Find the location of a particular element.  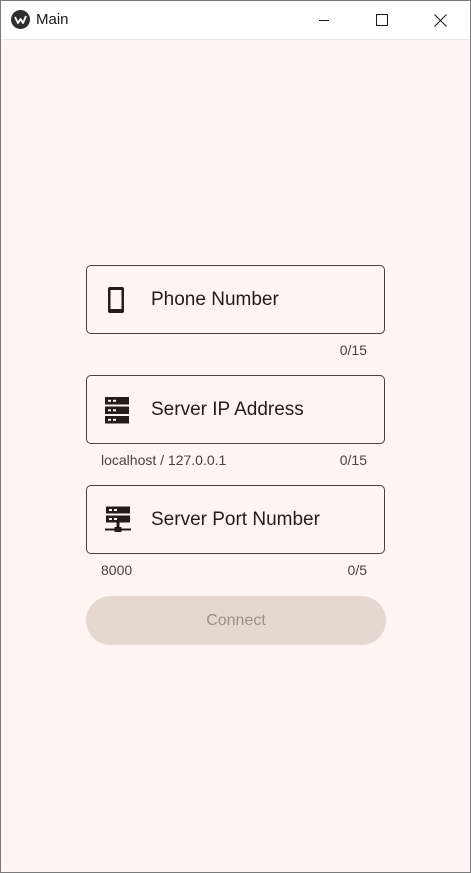

connect-button: Connect is located at coordinates (236, 620).